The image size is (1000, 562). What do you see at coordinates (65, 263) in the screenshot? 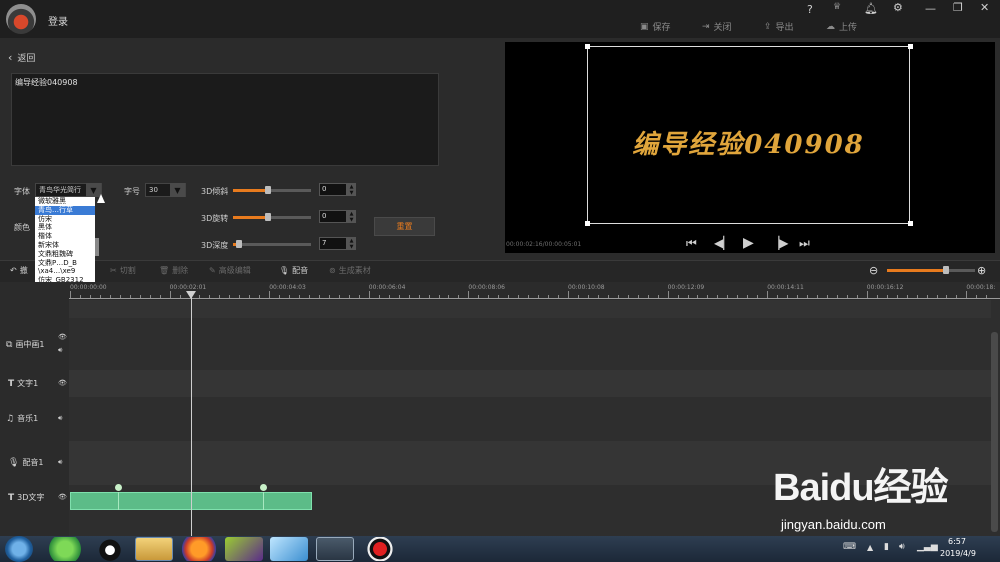
I see `font-option: 文鼎P…D_B` at bounding box center [65, 263].